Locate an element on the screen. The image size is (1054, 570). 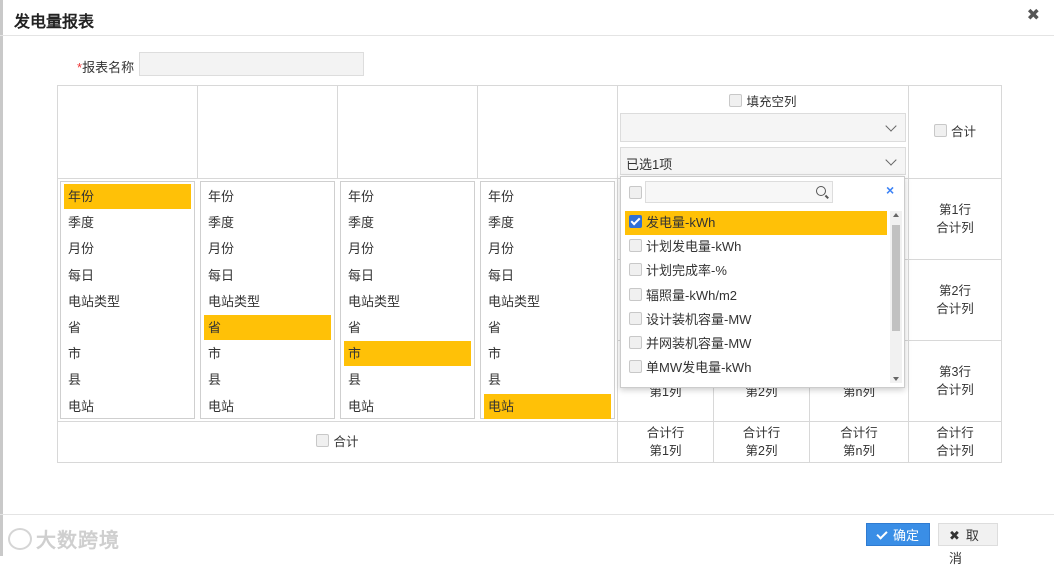
total-row-total: 合计行 合计列 is located at coordinates (955, 442).